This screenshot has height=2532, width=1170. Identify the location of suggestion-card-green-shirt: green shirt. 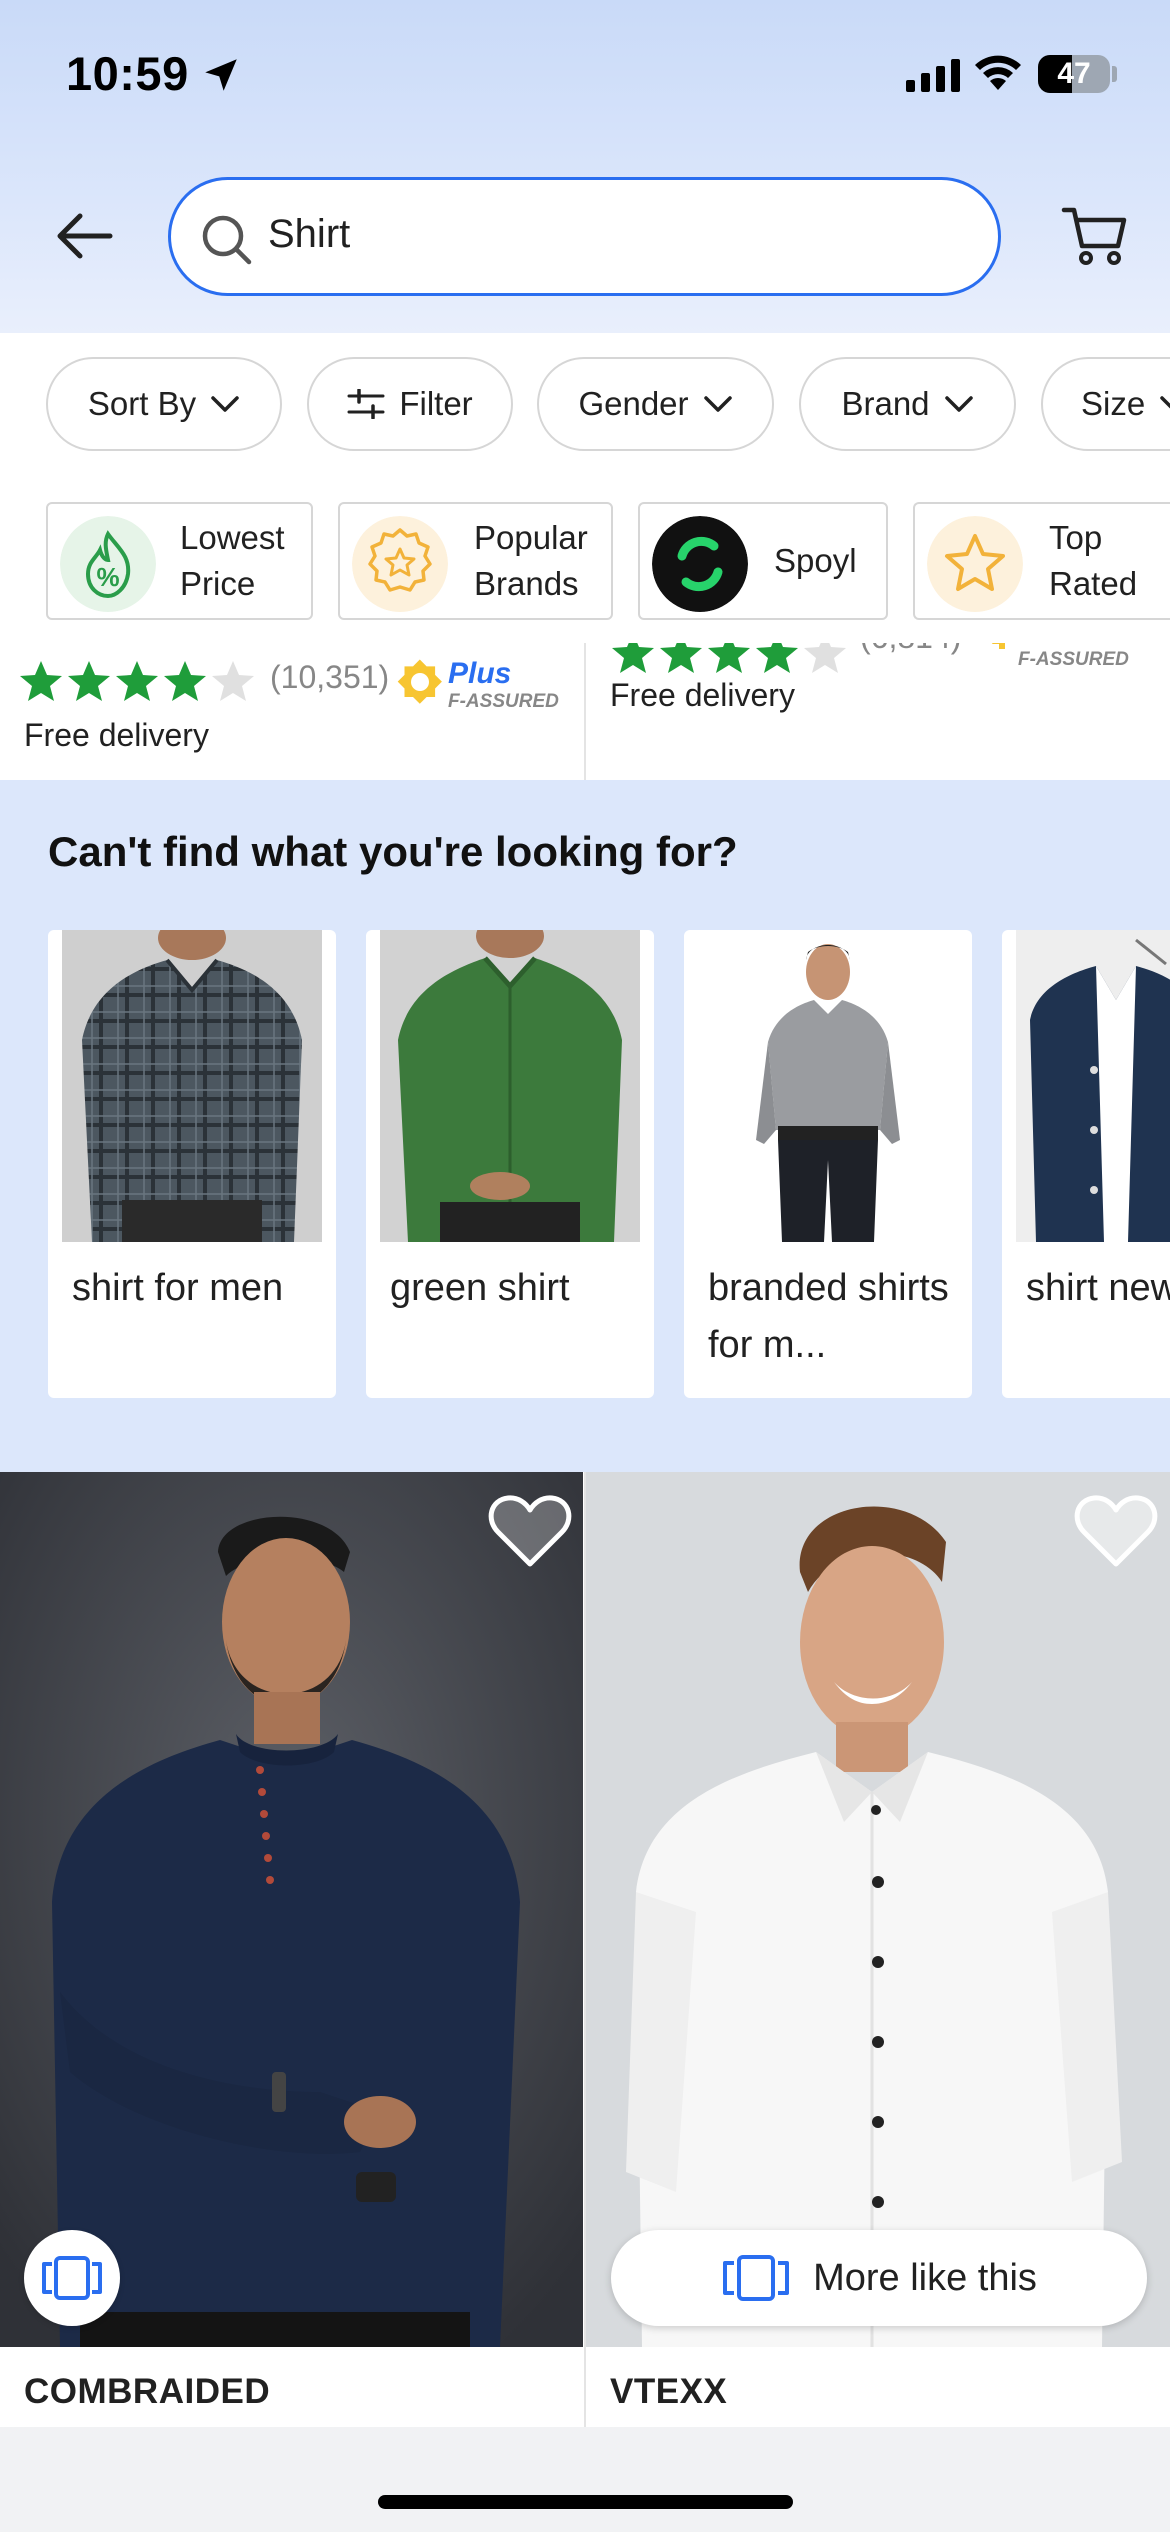
(510, 1164).